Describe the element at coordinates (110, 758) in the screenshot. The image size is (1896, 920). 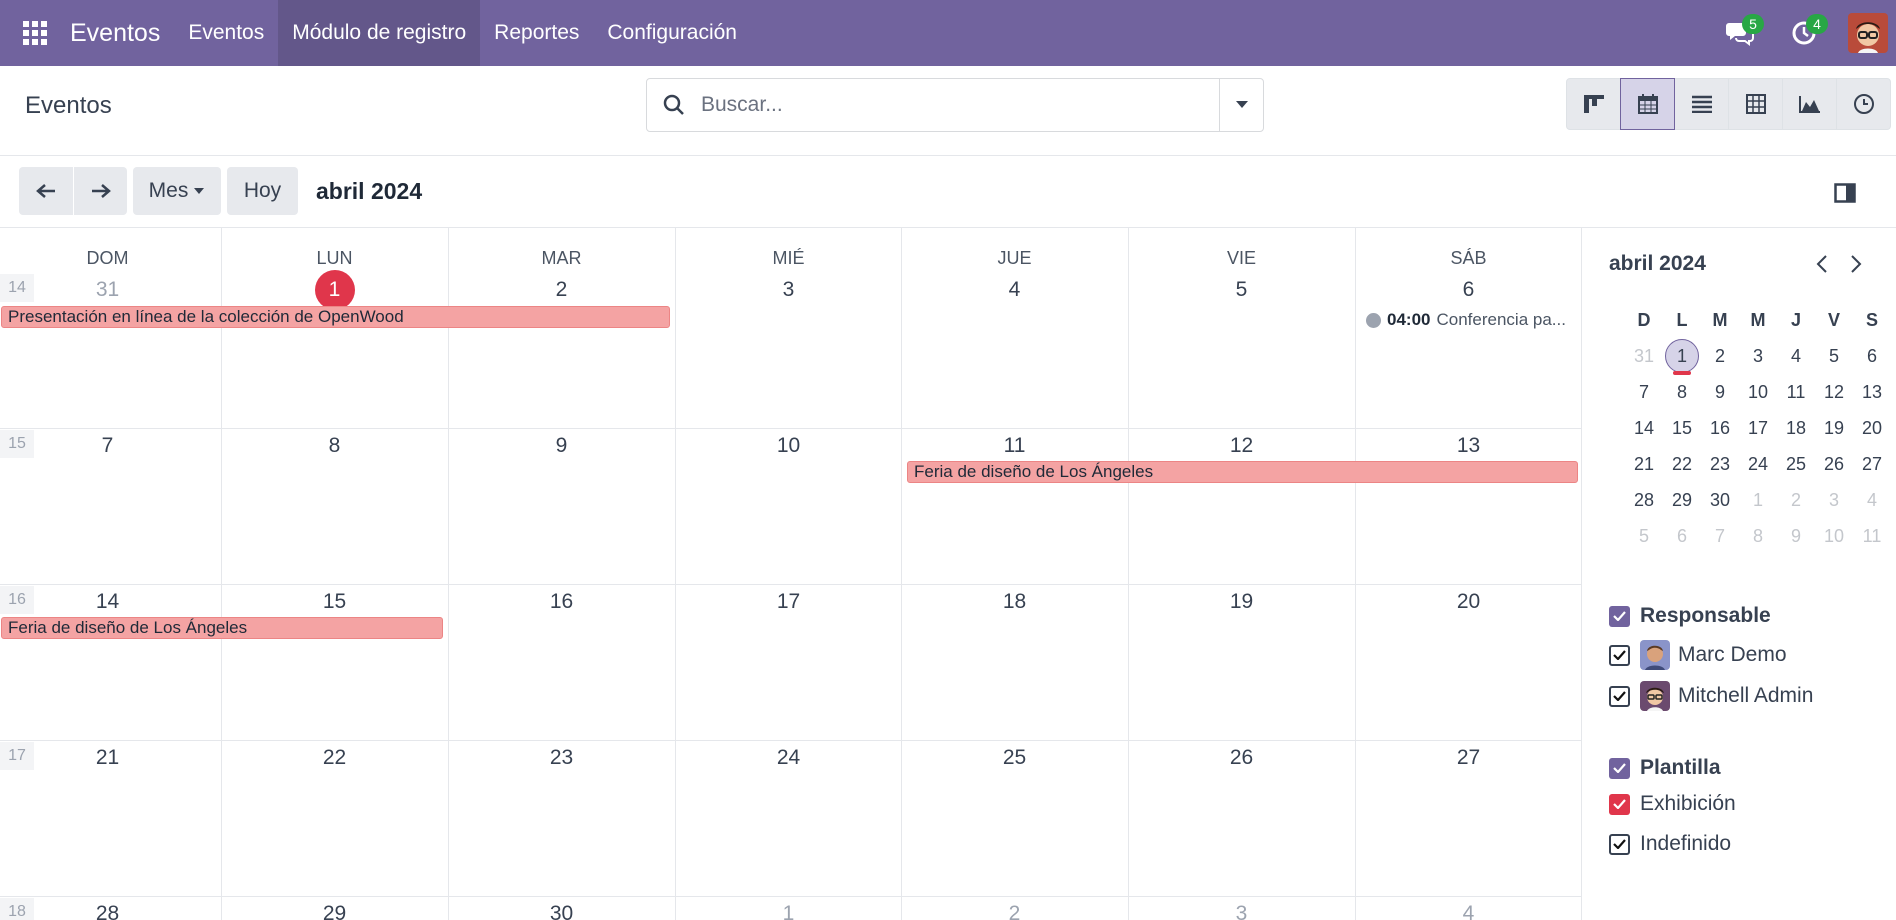
I see `day-cell: 21` at that location.